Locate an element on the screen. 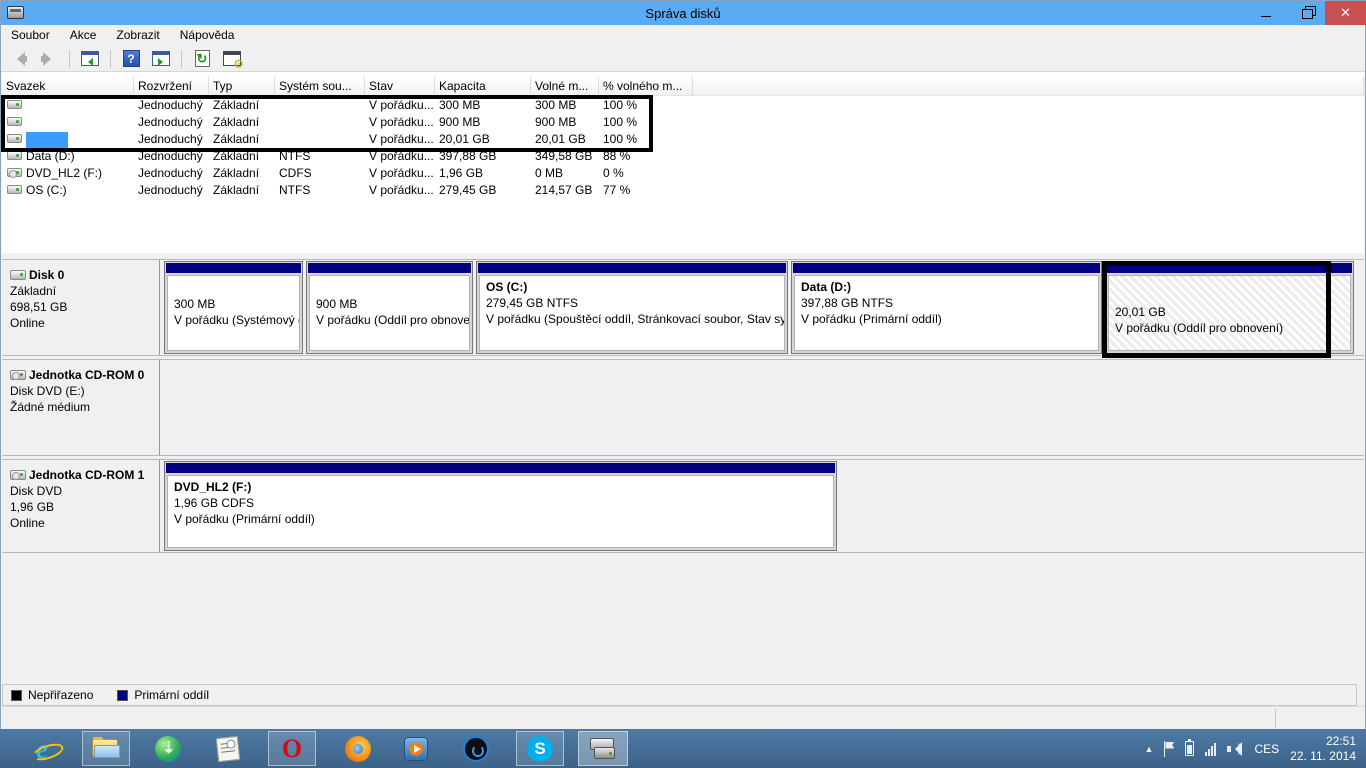 The image size is (1366, 768). action-center-flag-icon is located at coordinates (1169, 748).